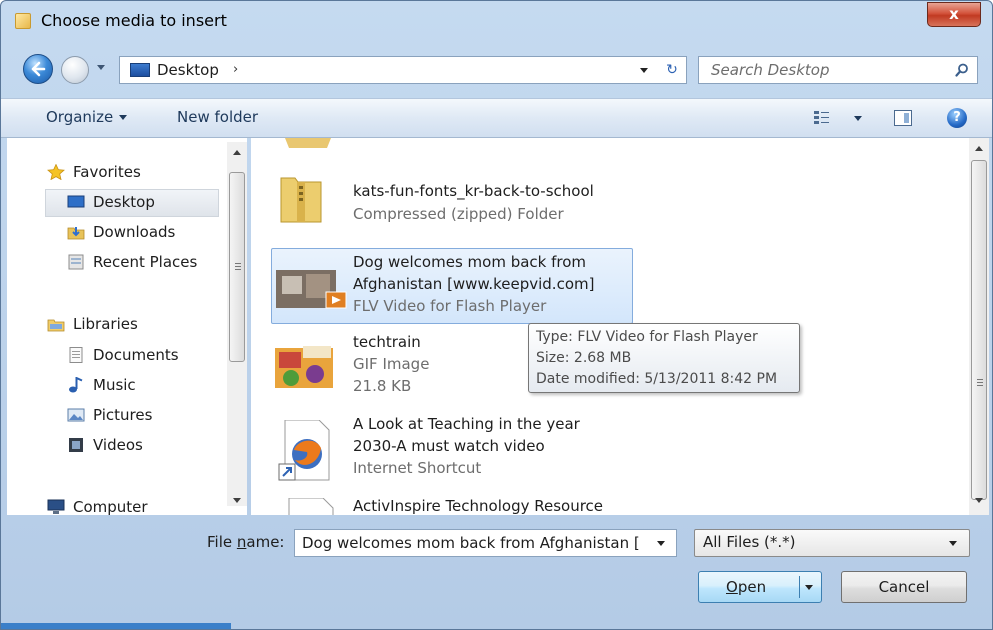  Describe the element at coordinates (824, 70) in the screenshot. I see `search-input` at that location.